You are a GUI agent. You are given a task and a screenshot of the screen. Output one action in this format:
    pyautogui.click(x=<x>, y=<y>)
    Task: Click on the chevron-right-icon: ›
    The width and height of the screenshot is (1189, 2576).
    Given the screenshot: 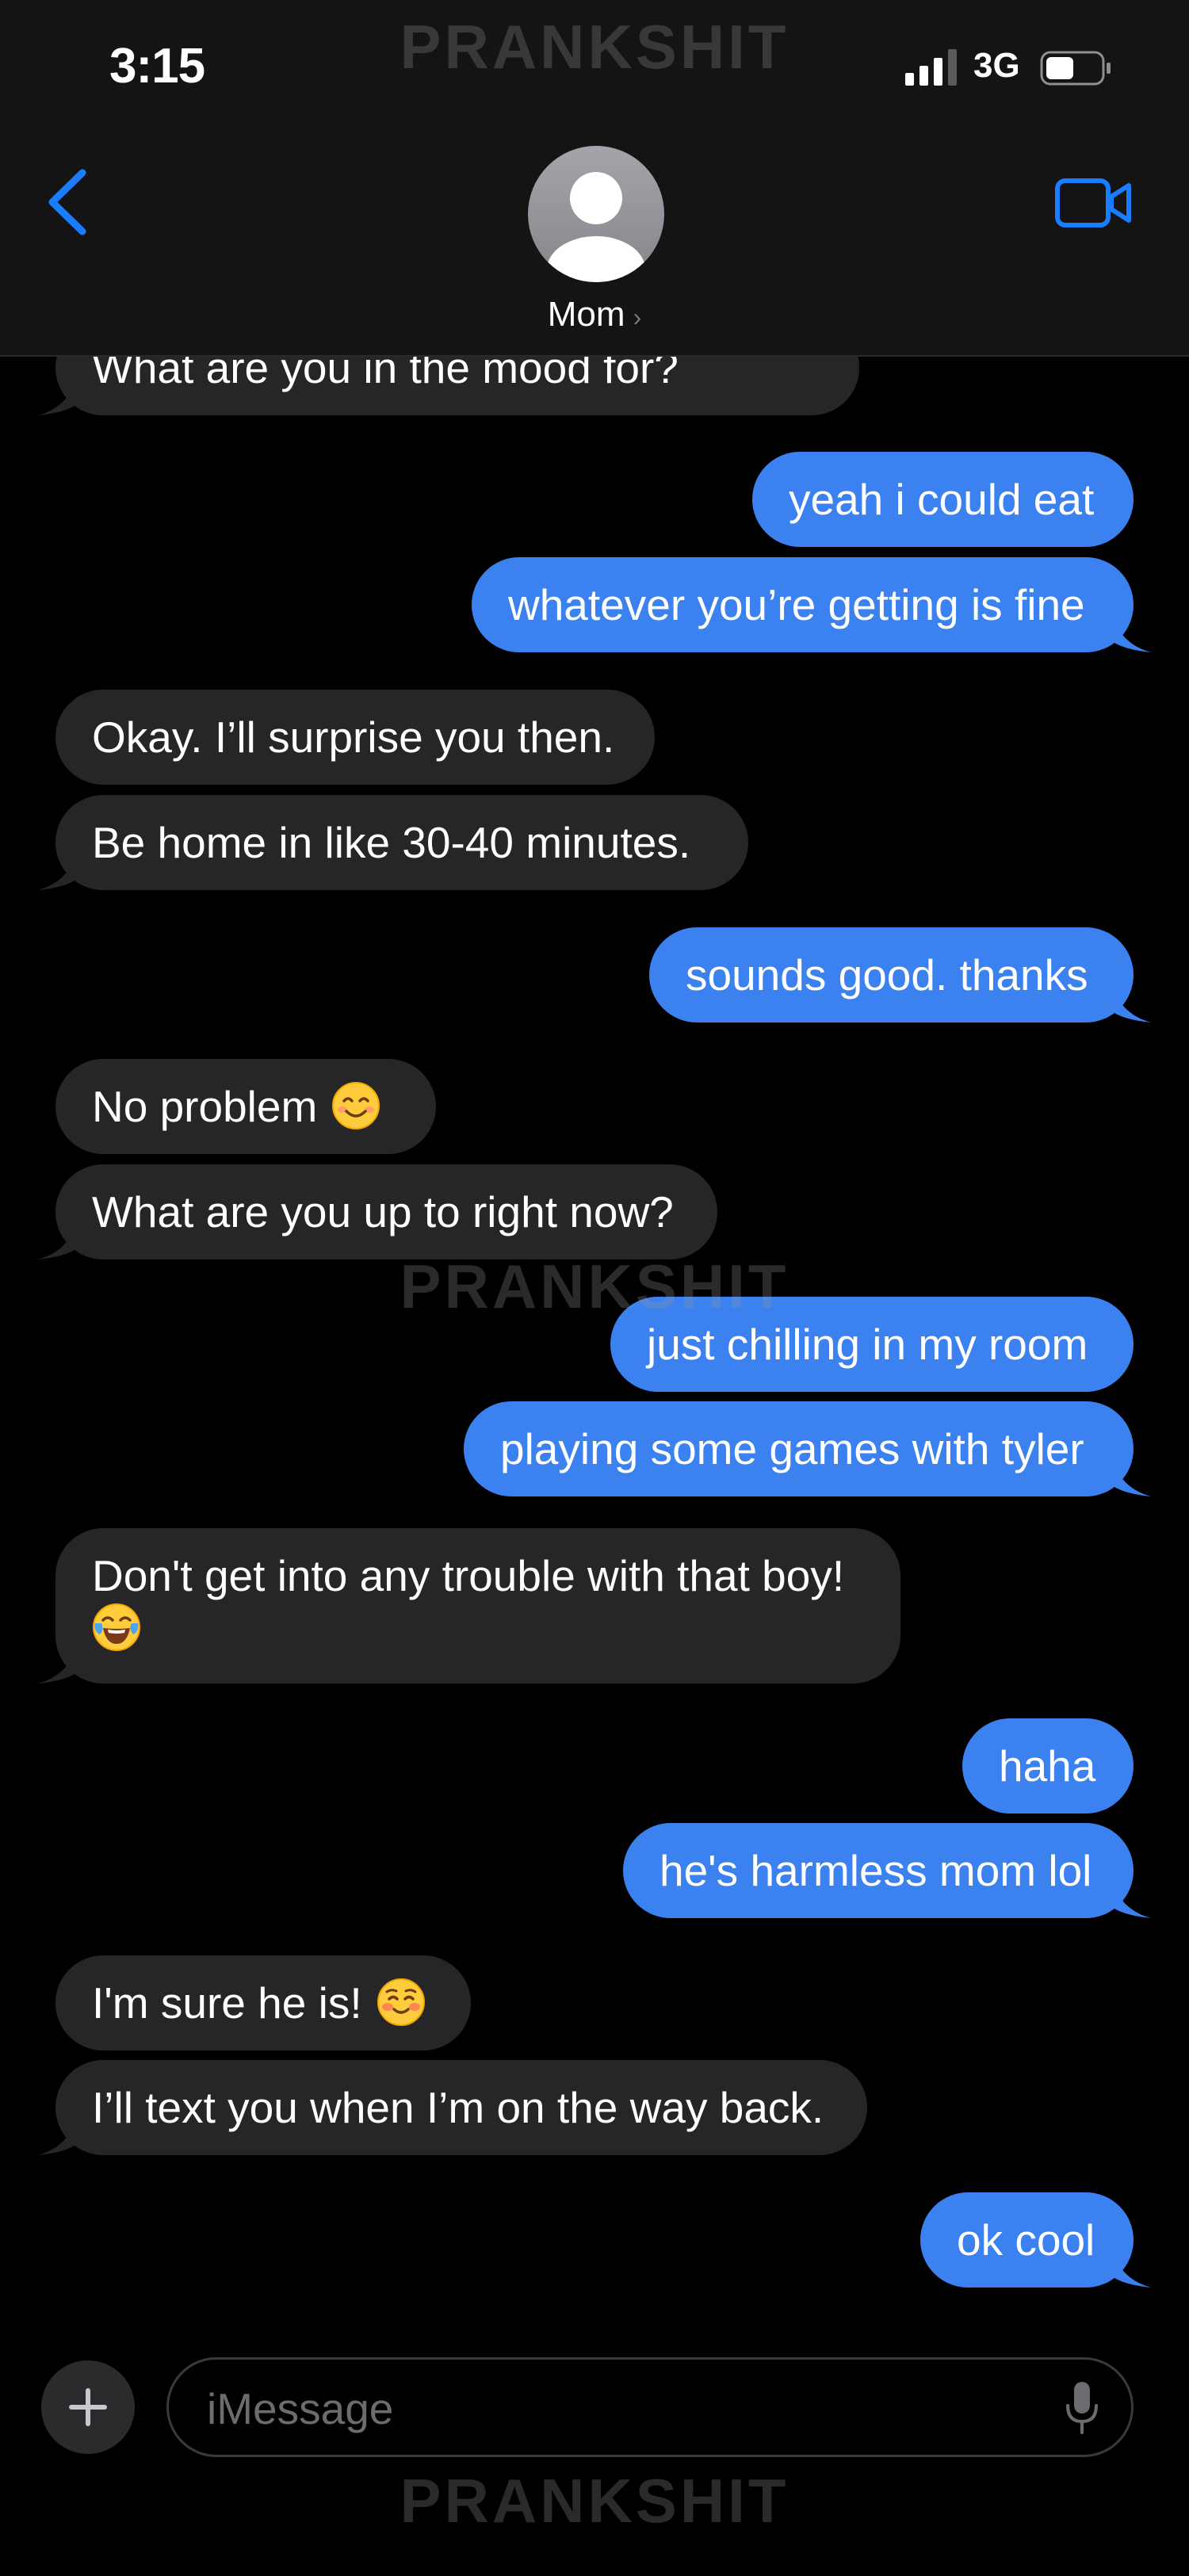 What is the action you would take?
    pyautogui.click(x=637, y=317)
    